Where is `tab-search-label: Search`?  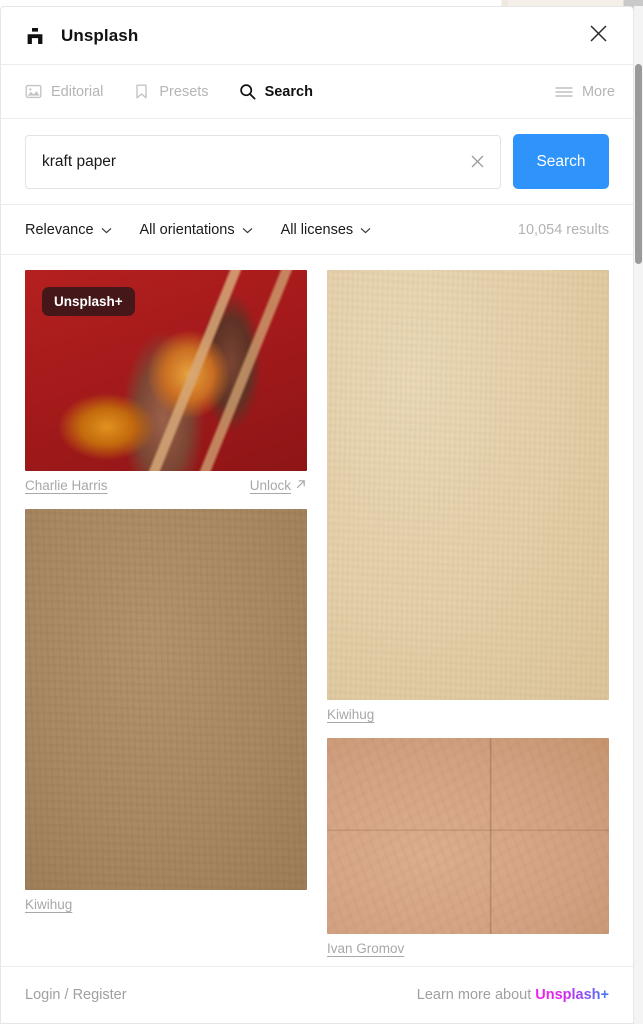
tab-search-label: Search is located at coordinates (288, 91).